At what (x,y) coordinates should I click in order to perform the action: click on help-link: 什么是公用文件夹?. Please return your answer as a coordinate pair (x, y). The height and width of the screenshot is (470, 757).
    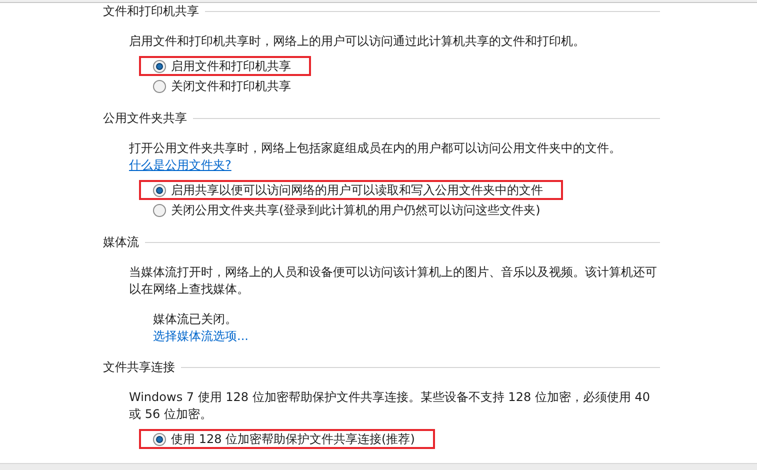
    Looking at the image, I should click on (180, 165).